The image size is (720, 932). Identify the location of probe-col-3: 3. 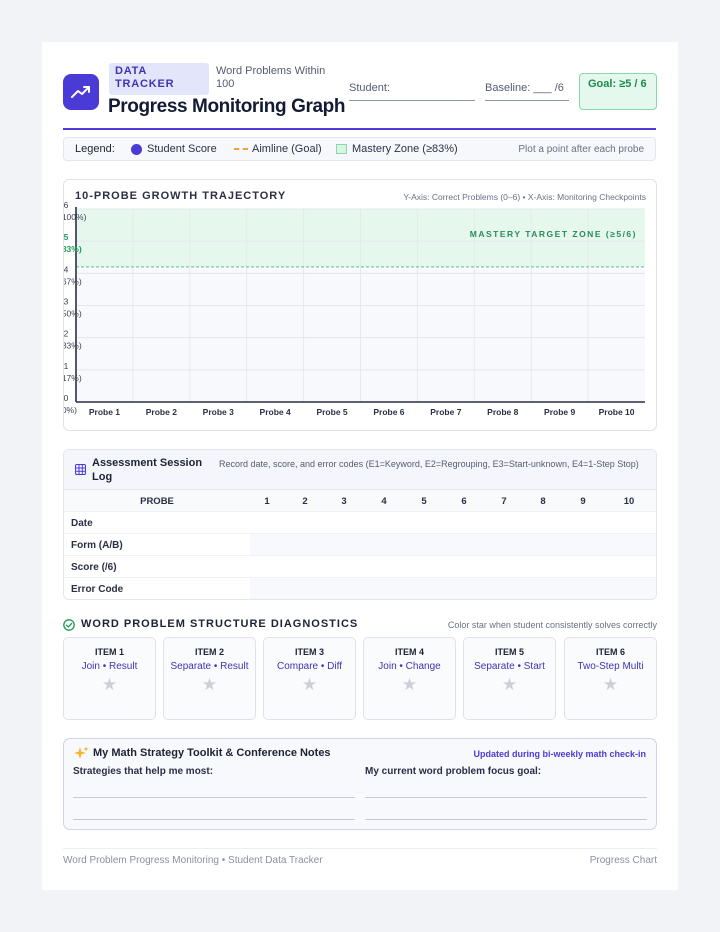
(344, 501).